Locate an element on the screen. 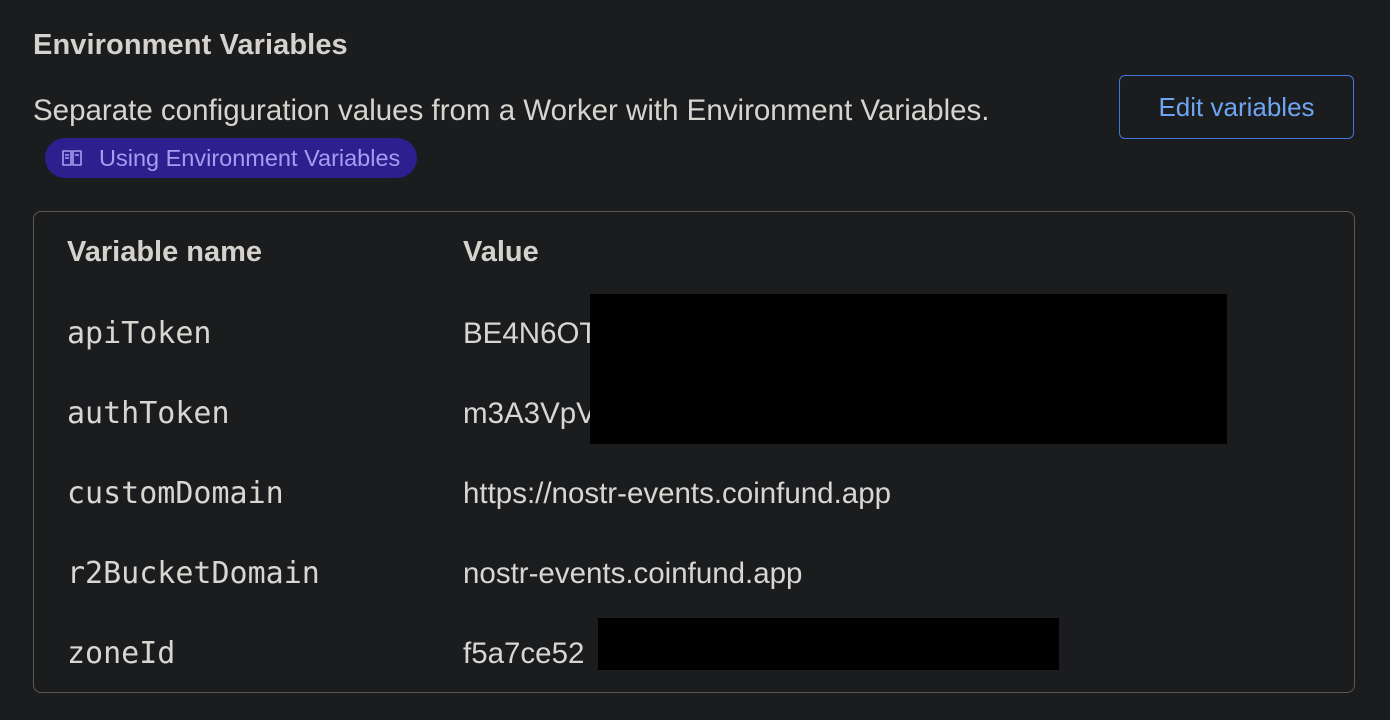 Image resolution: width=1390 pixels, height=720 pixels. variable-value: https://nostr-events.coinfund.app is located at coordinates (677, 493).